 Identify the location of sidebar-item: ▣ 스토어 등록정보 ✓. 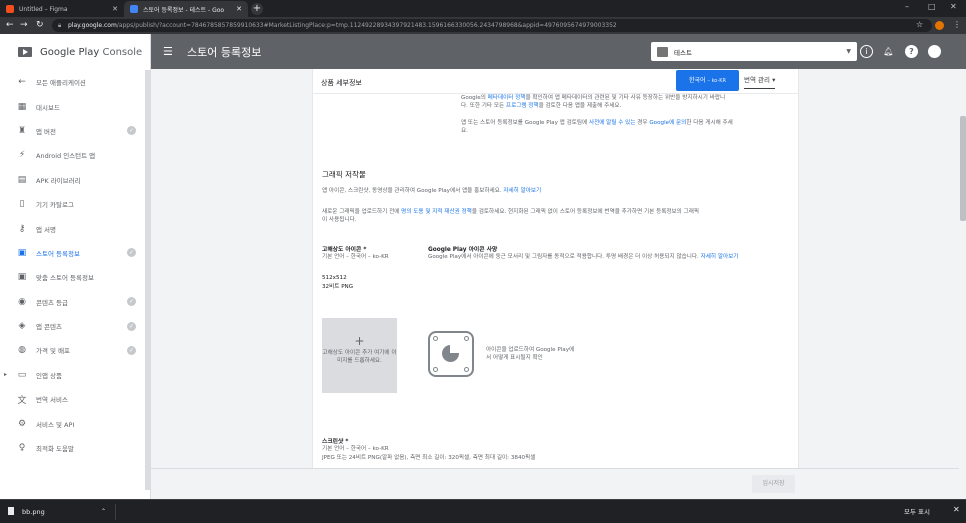
(75, 253).